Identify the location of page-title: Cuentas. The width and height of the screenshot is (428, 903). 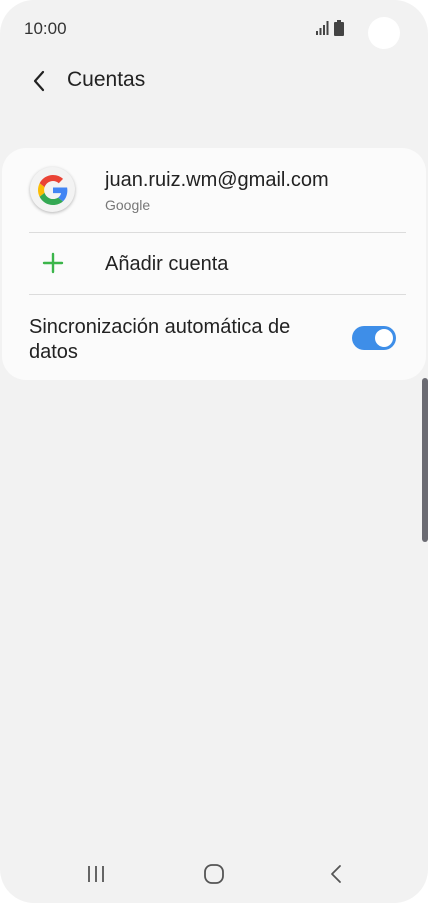
(106, 79).